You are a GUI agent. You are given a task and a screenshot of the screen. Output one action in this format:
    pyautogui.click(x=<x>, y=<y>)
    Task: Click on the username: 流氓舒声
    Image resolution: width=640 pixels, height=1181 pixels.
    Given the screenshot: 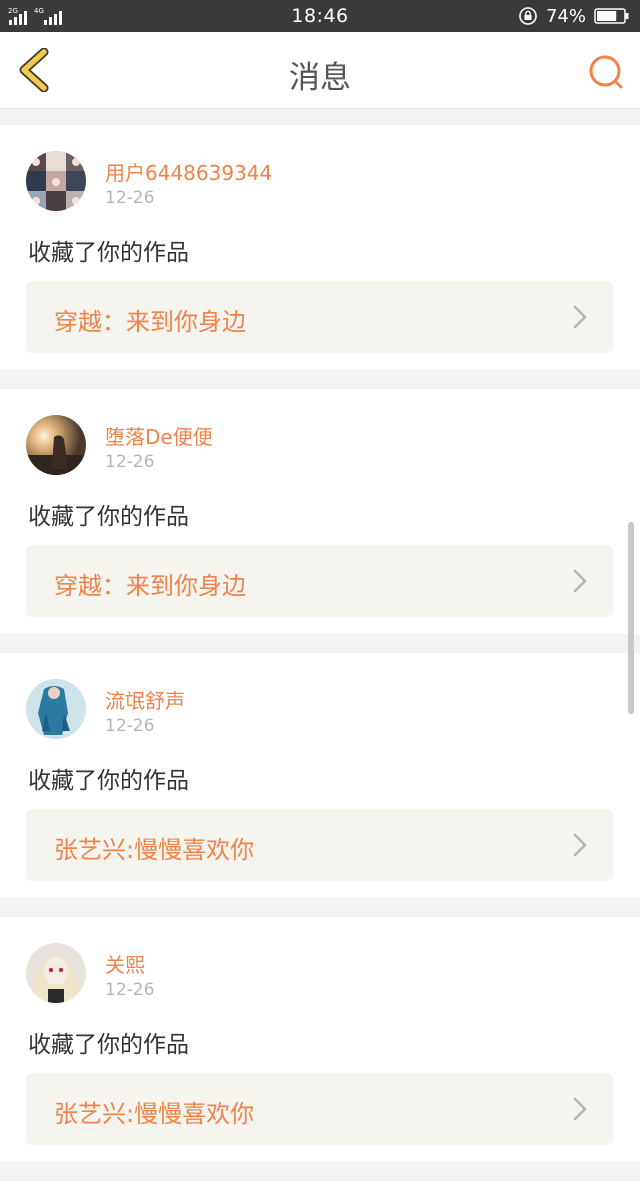 What is the action you would take?
    pyautogui.click(x=145, y=699)
    